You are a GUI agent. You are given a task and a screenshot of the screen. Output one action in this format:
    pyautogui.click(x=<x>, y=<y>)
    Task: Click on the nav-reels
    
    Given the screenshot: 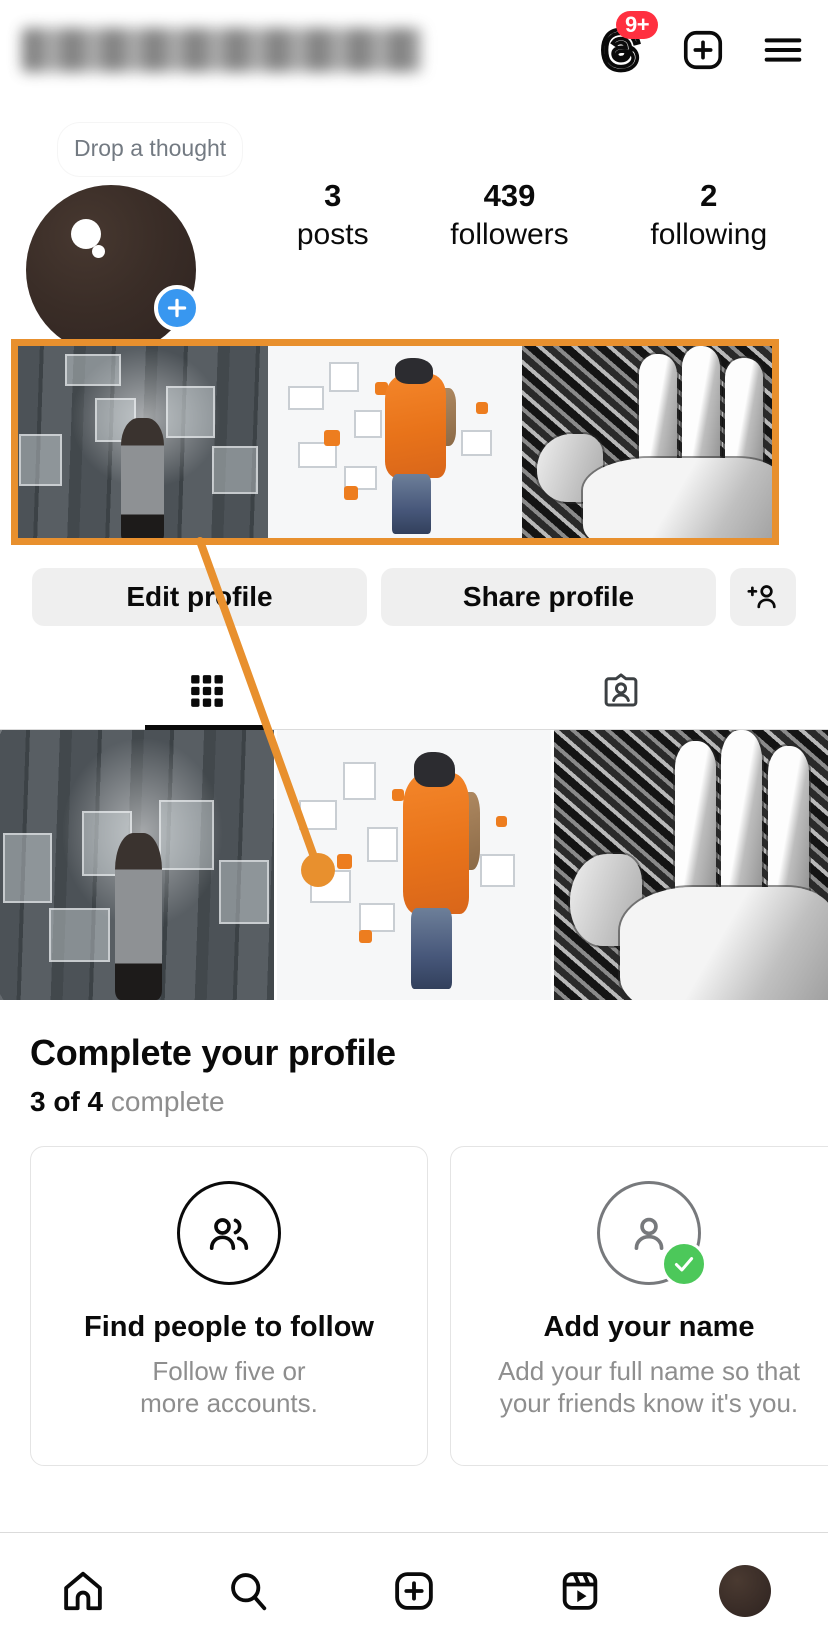 What is the action you would take?
    pyautogui.click(x=580, y=1591)
    